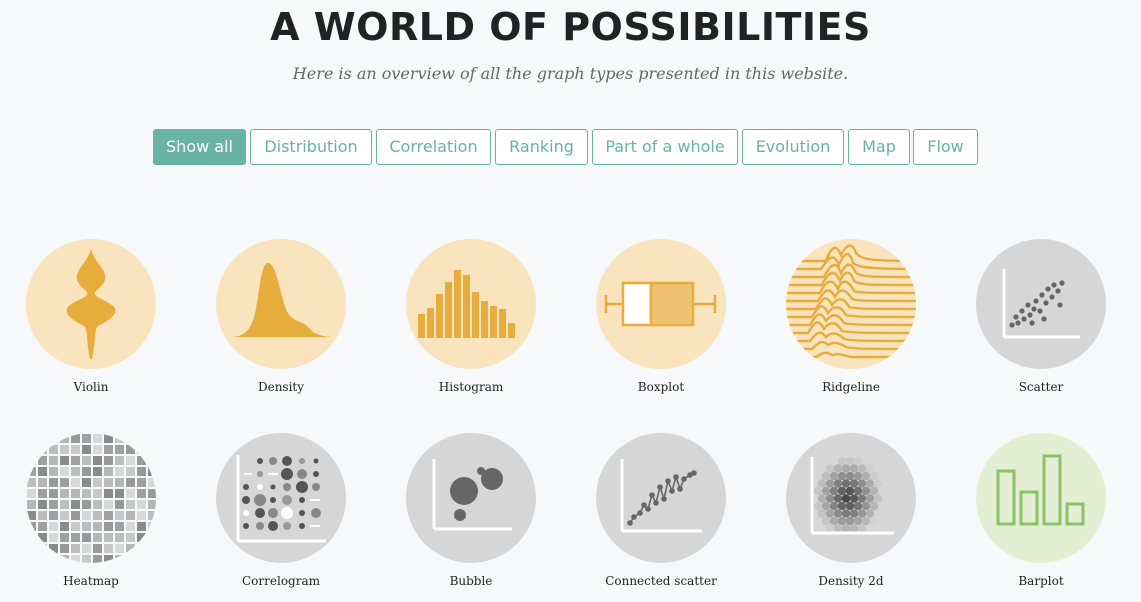 The width and height of the screenshot is (1141, 602). I want to click on filter-evolution: Evolution, so click(793, 147).